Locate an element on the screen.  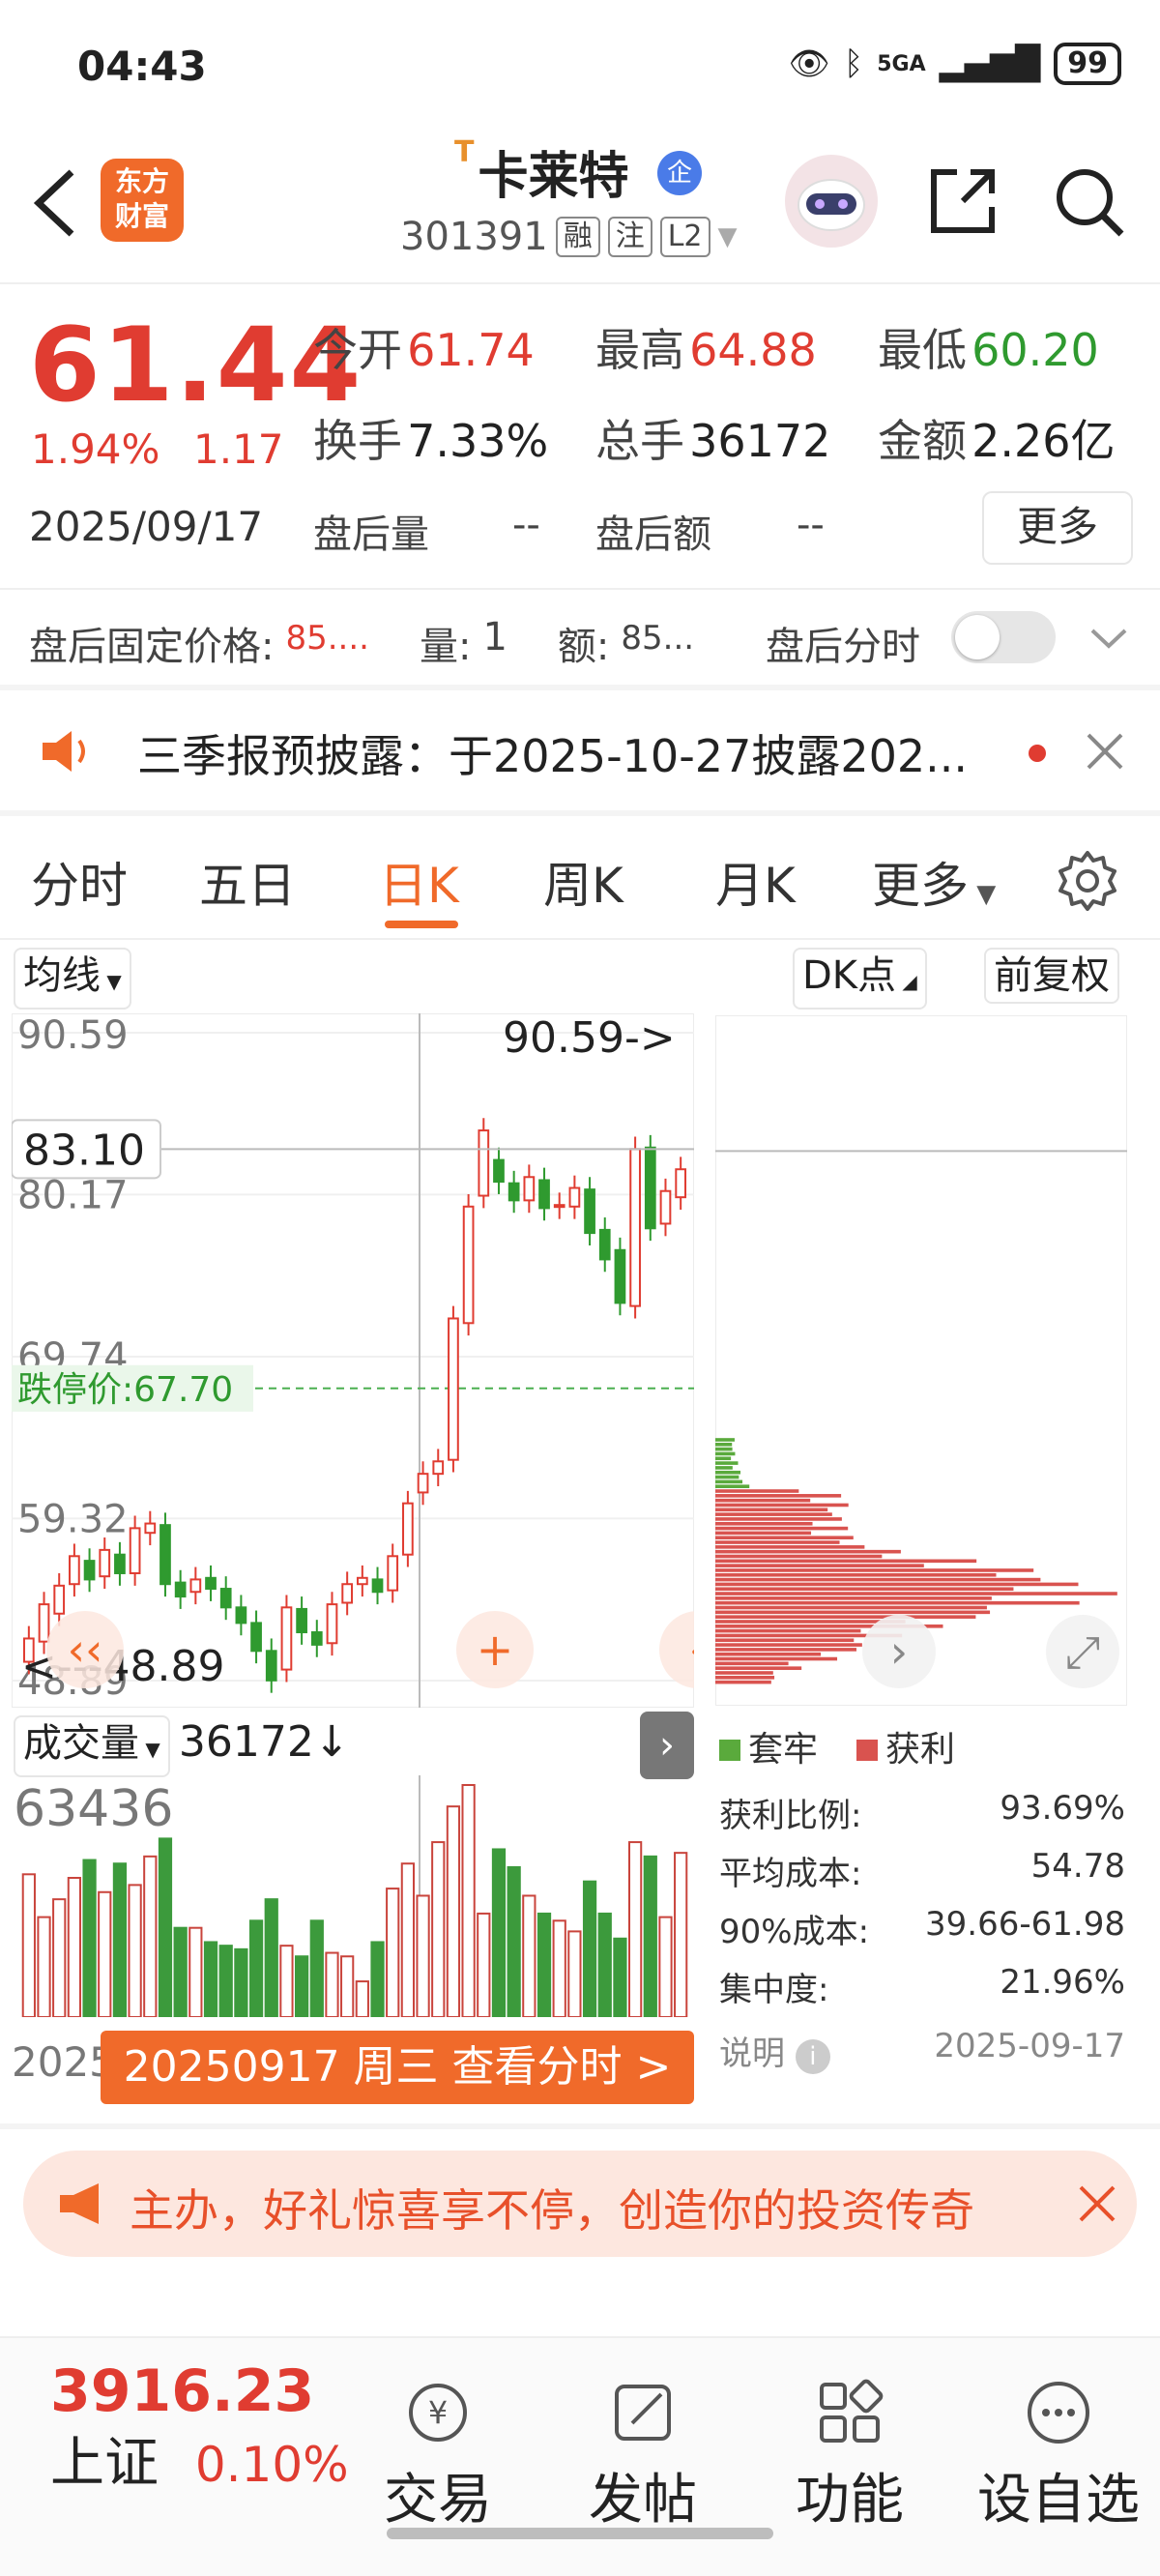
y-axis-label: 90.59 is located at coordinates (73, 1035).